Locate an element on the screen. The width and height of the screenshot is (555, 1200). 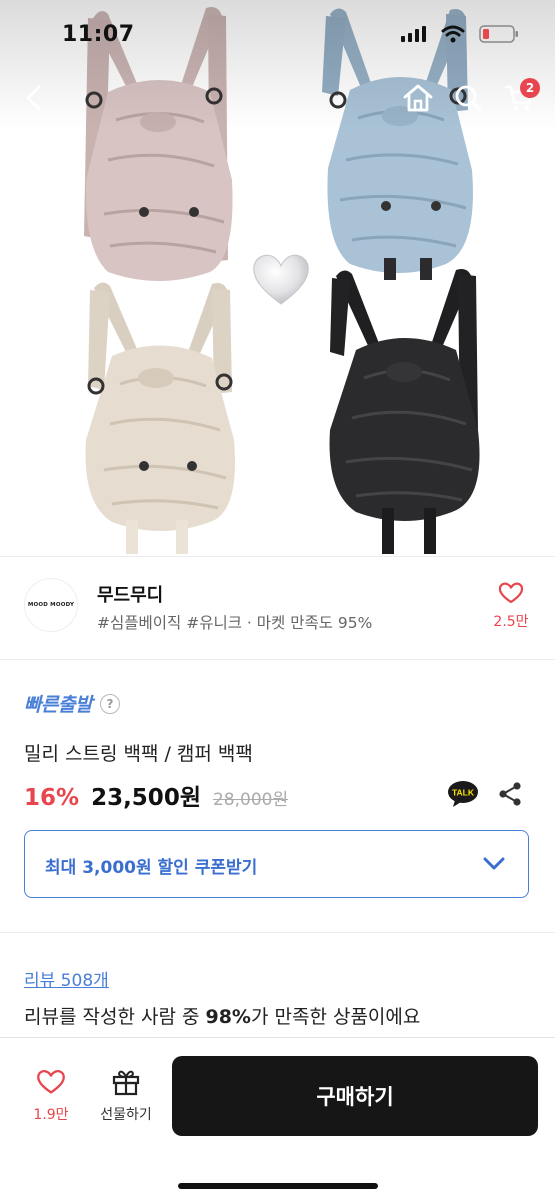
fast-shipping-label: 빠른출발 is located at coordinates (58, 705).